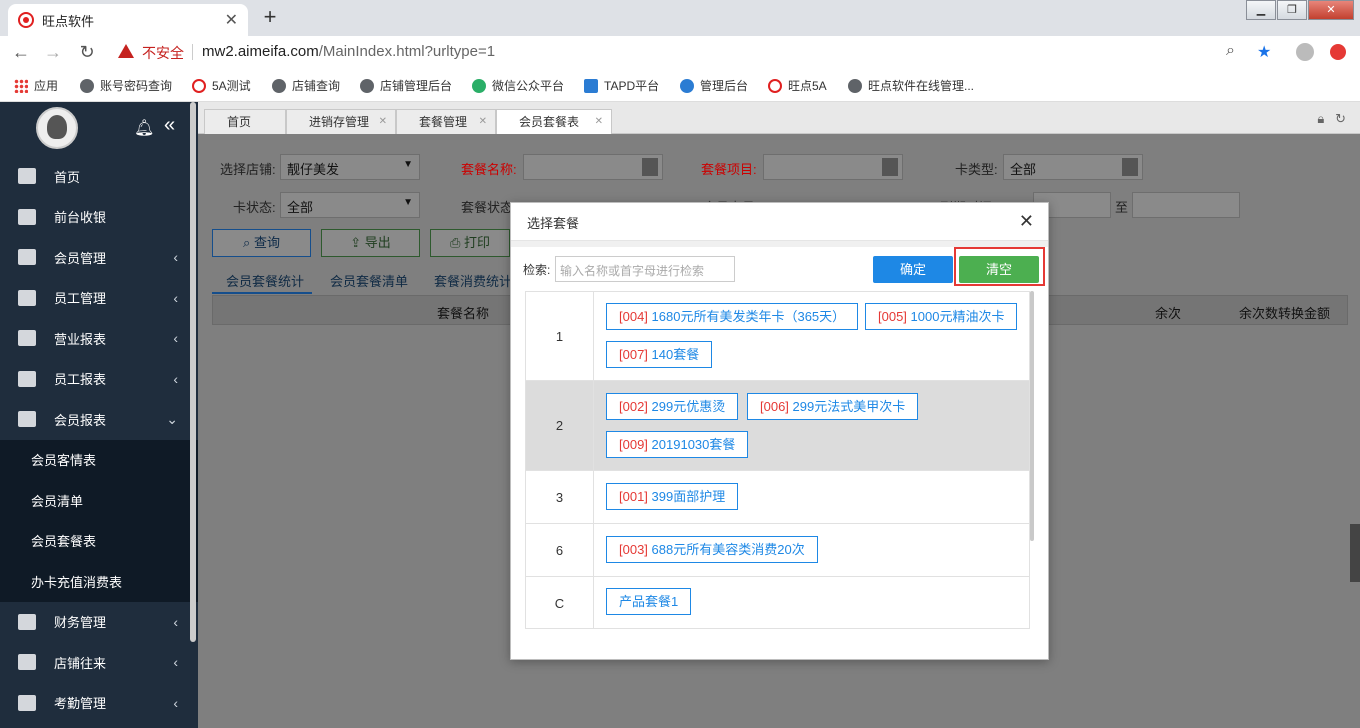  I want to click on bookmark-item: 账号密码查询, so click(126, 85).